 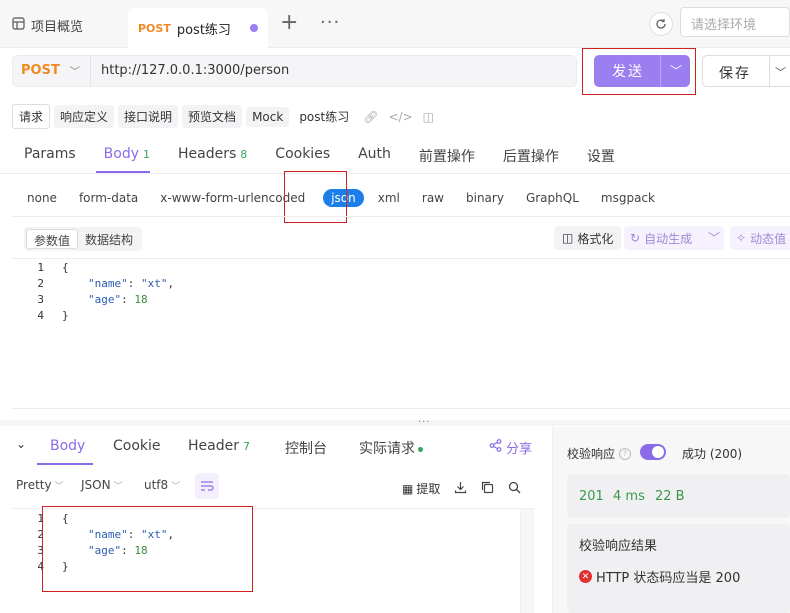 I want to click on response-tab-cookie: Cookie, so click(x=137, y=446).